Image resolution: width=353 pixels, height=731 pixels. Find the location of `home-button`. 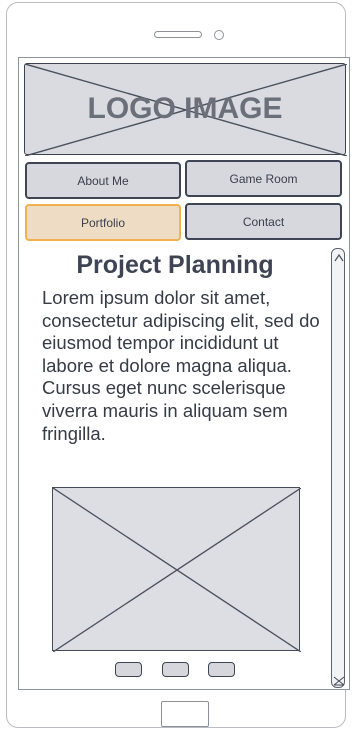

home-button is located at coordinates (185, 714).